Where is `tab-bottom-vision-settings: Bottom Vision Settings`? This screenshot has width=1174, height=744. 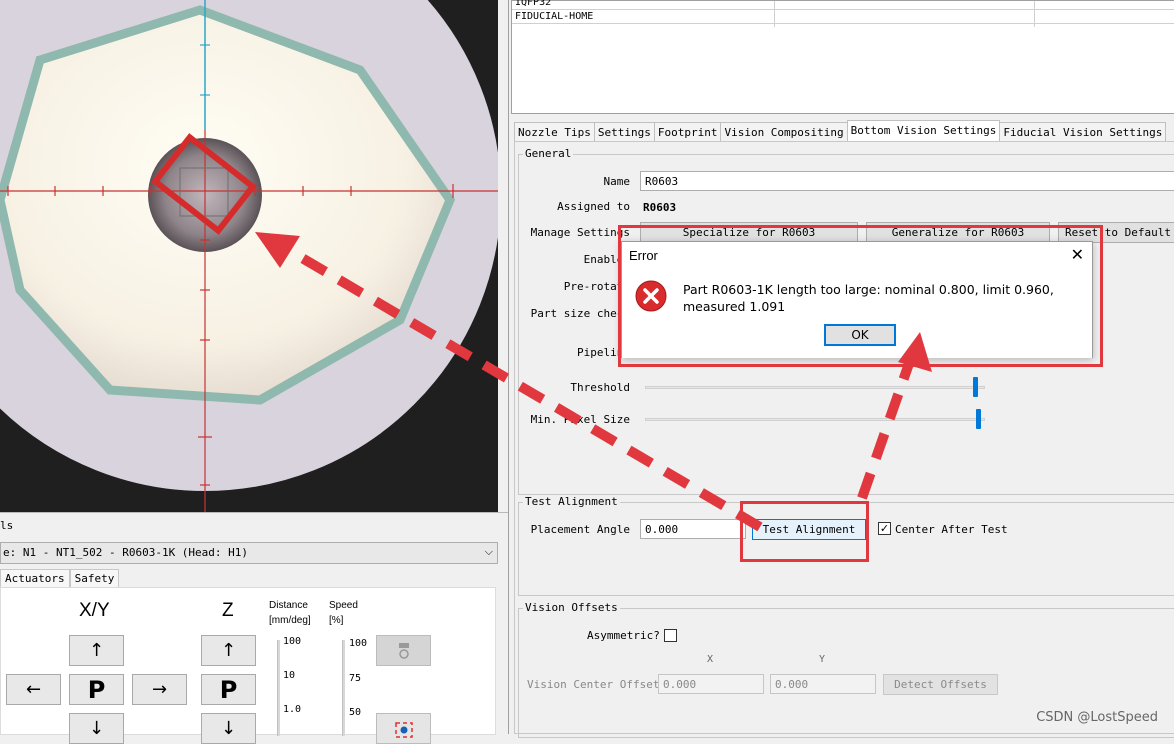
tab-bottom-vision-settings: Bottom Vision Settings is located at coordinates (923, 131).